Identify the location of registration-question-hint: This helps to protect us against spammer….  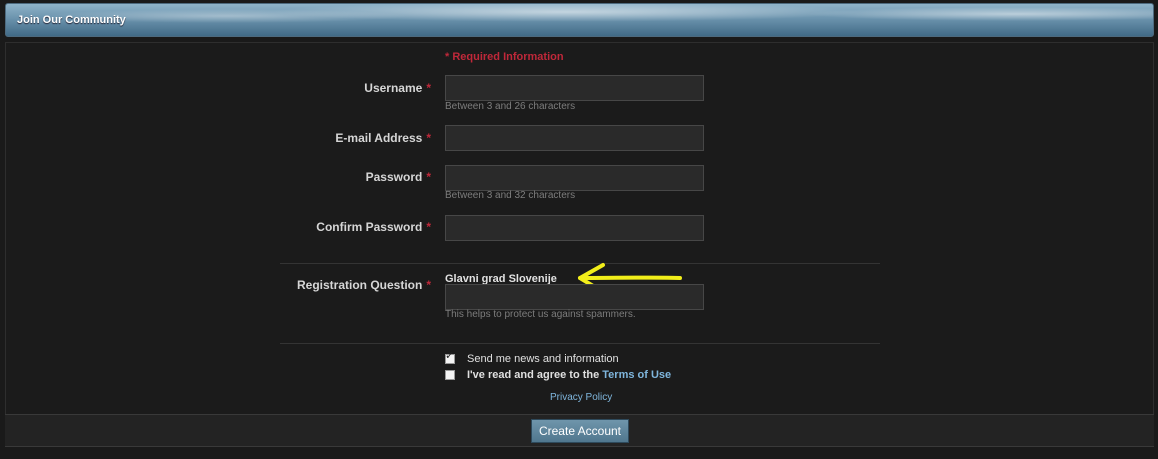
(540, 314).